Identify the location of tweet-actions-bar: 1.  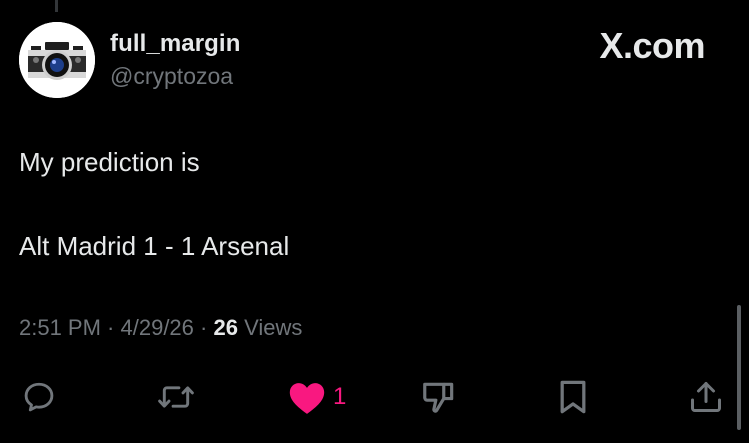
(374, 397).